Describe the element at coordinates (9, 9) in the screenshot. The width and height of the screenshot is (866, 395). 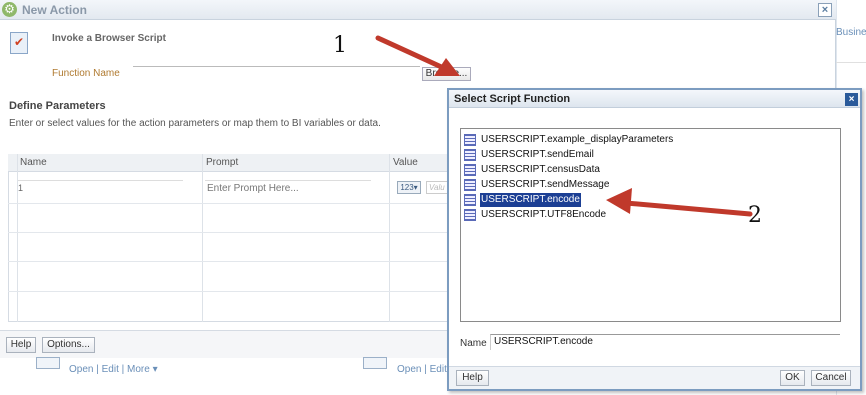
I see `gear-icon: ⚙` at that location.